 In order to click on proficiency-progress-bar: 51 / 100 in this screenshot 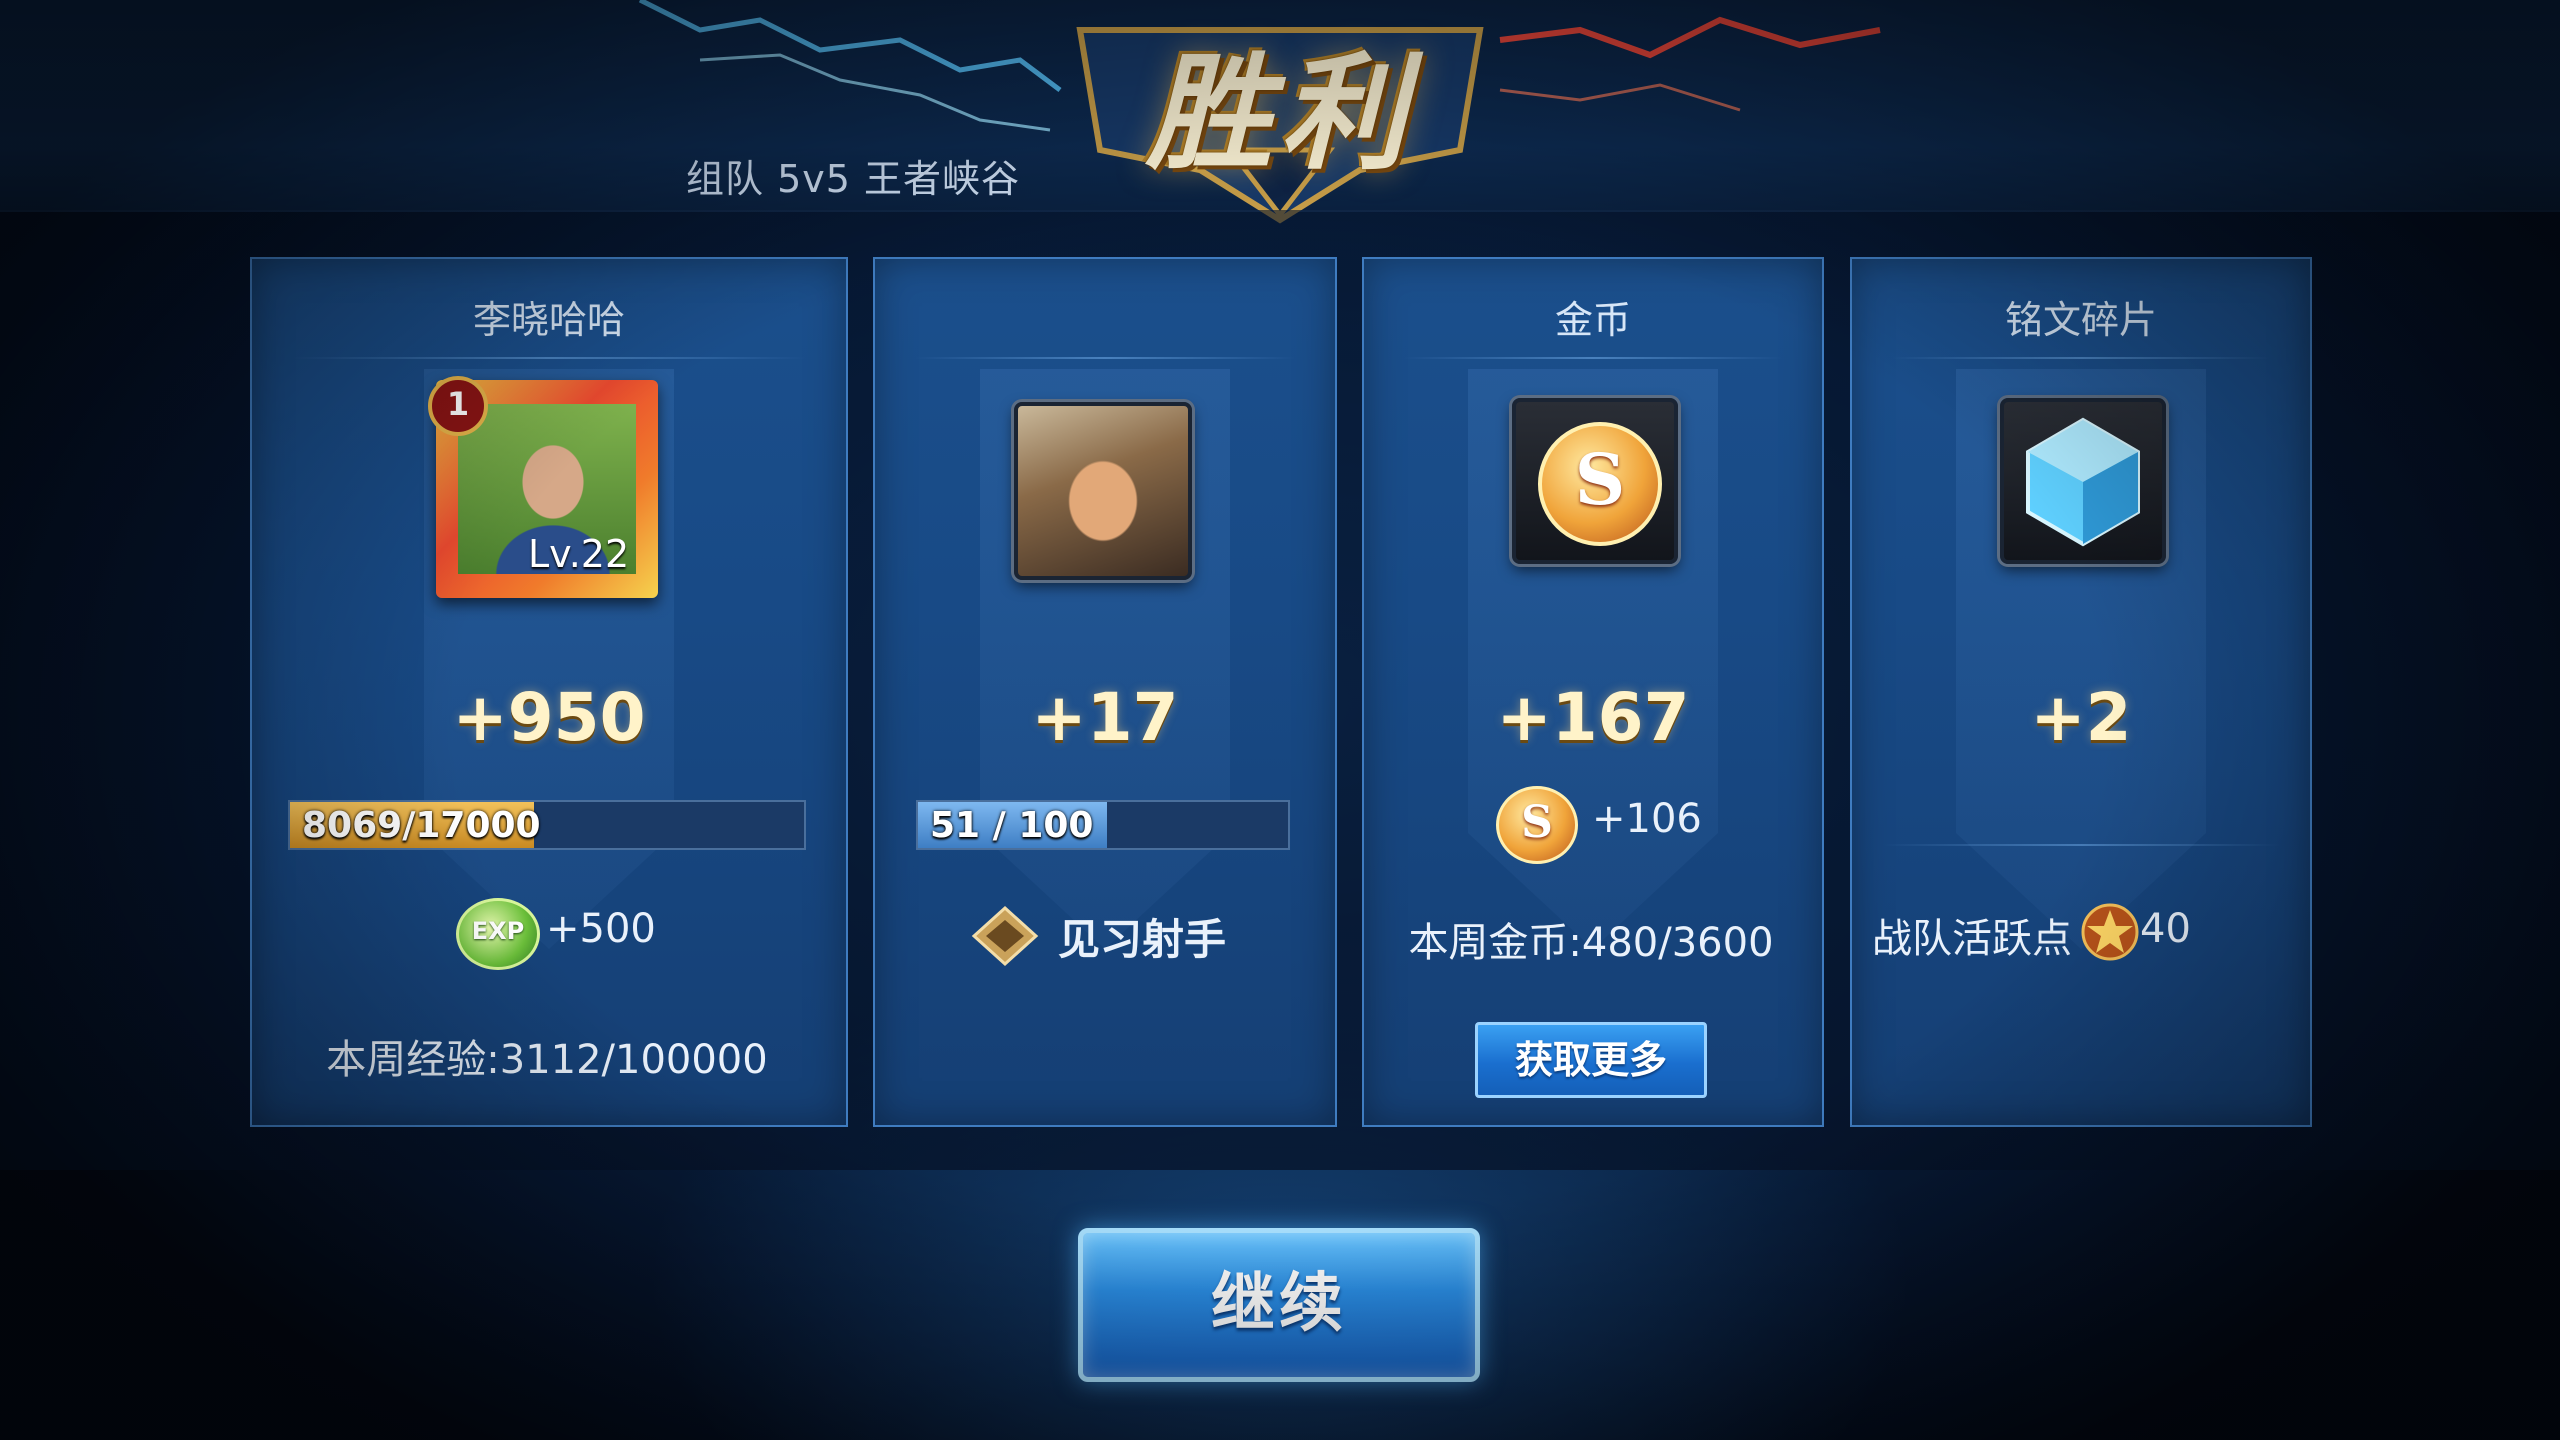, I will do `click(1103, 825)`.